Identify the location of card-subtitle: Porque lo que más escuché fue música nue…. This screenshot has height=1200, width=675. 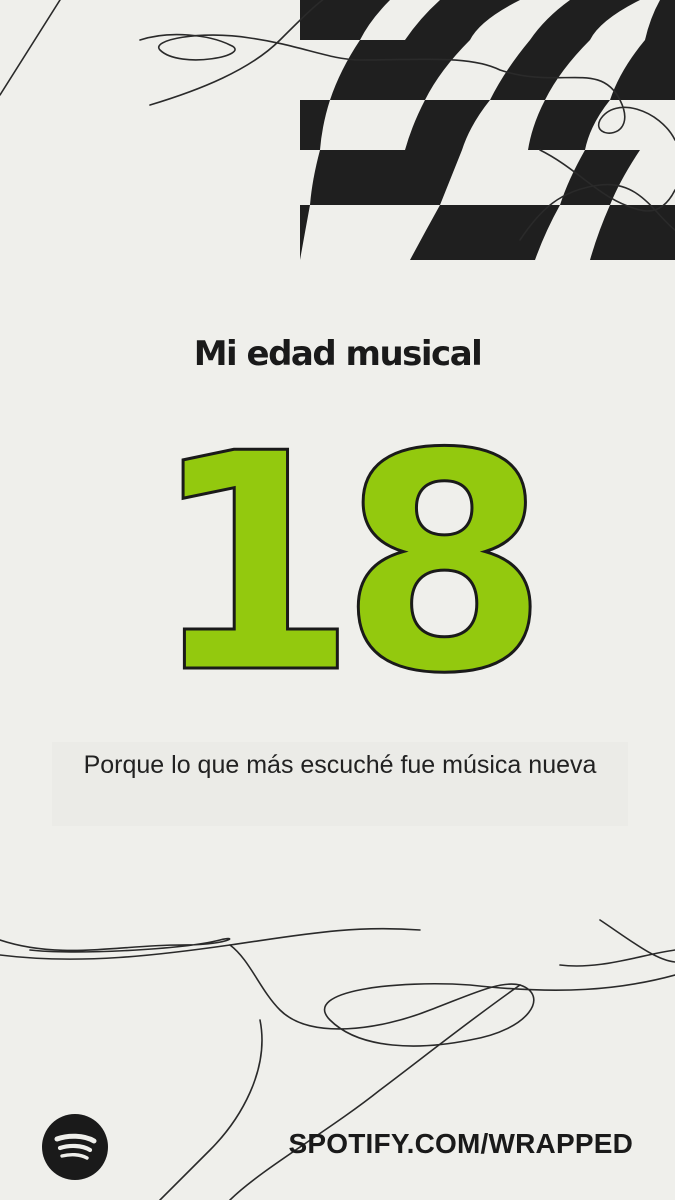
(340, 765).